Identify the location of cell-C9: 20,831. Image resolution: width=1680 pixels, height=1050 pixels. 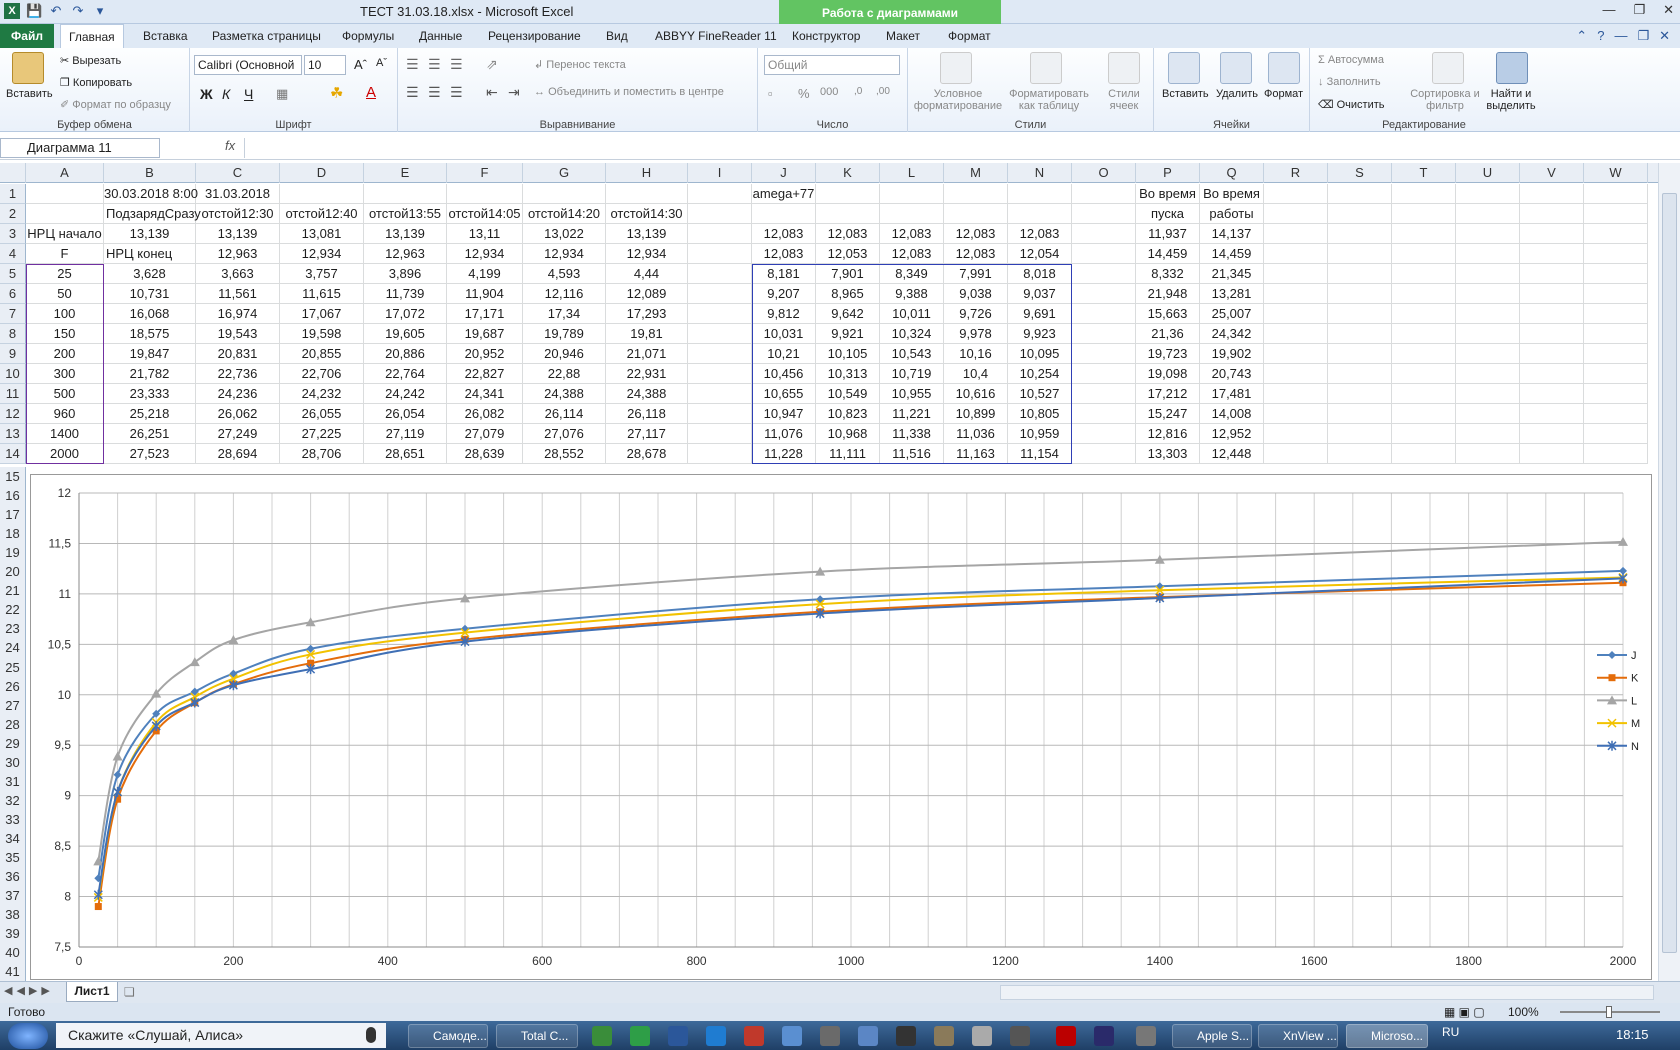
(238, 354).